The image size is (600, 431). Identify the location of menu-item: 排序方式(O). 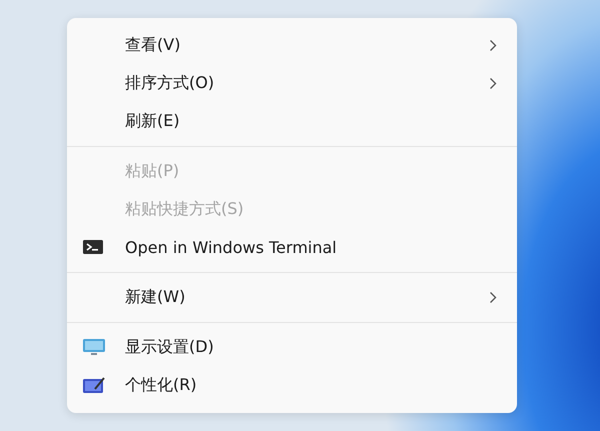
(292, 83).